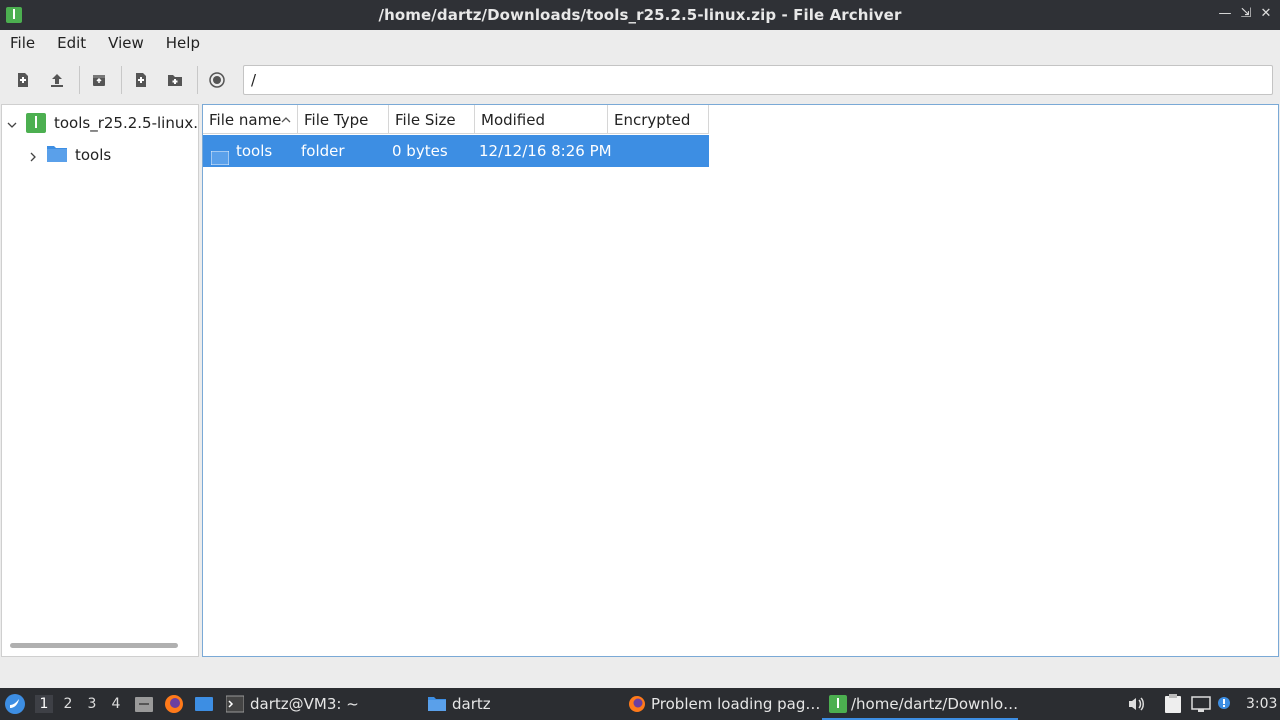 The width and height of the screenshot is (1280, 720). What do you see at coordinates (637, 704) in the screenshot?
I see `firefox-icon` at bounding box center [637, 704].